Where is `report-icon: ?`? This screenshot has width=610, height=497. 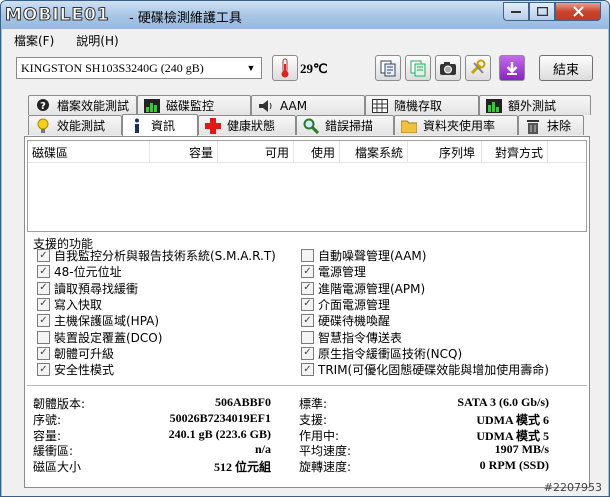
report-icon: ? is located at coordinates (43, 106).